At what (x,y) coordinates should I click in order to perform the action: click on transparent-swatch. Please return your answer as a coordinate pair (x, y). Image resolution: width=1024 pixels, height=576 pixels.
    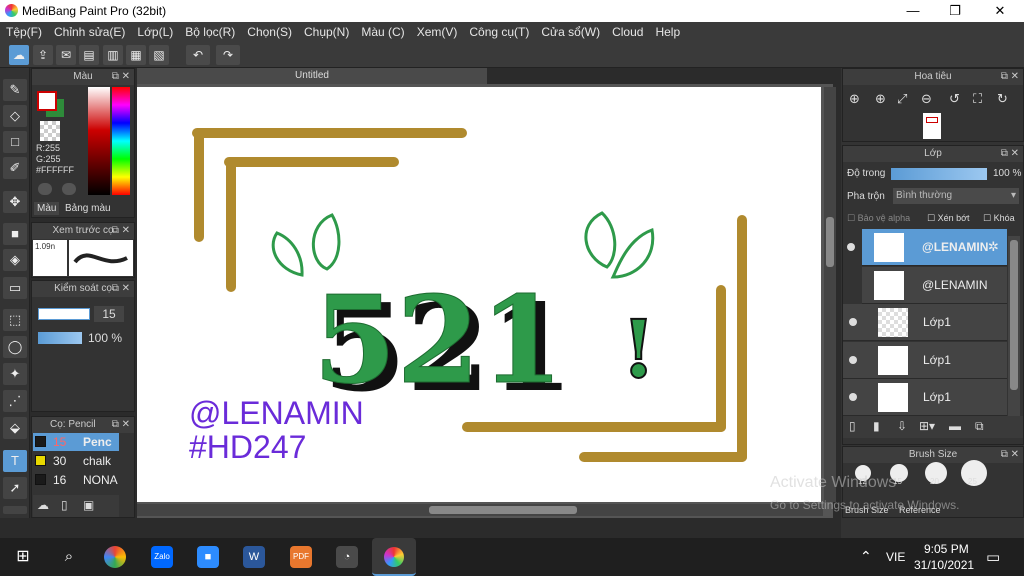
    Looking at the image, I should click on (50, 131).